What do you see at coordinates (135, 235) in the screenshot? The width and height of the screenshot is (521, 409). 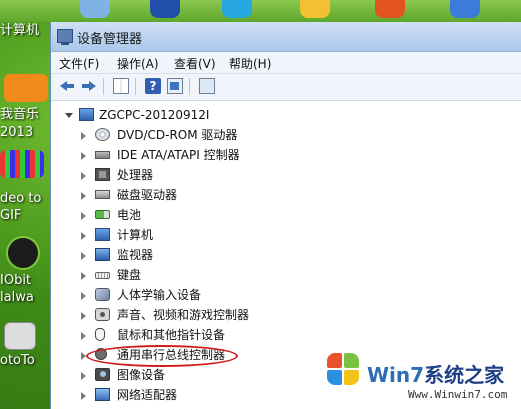 I see `tree-node-label: 计算机` at bounding box center [135, 235].